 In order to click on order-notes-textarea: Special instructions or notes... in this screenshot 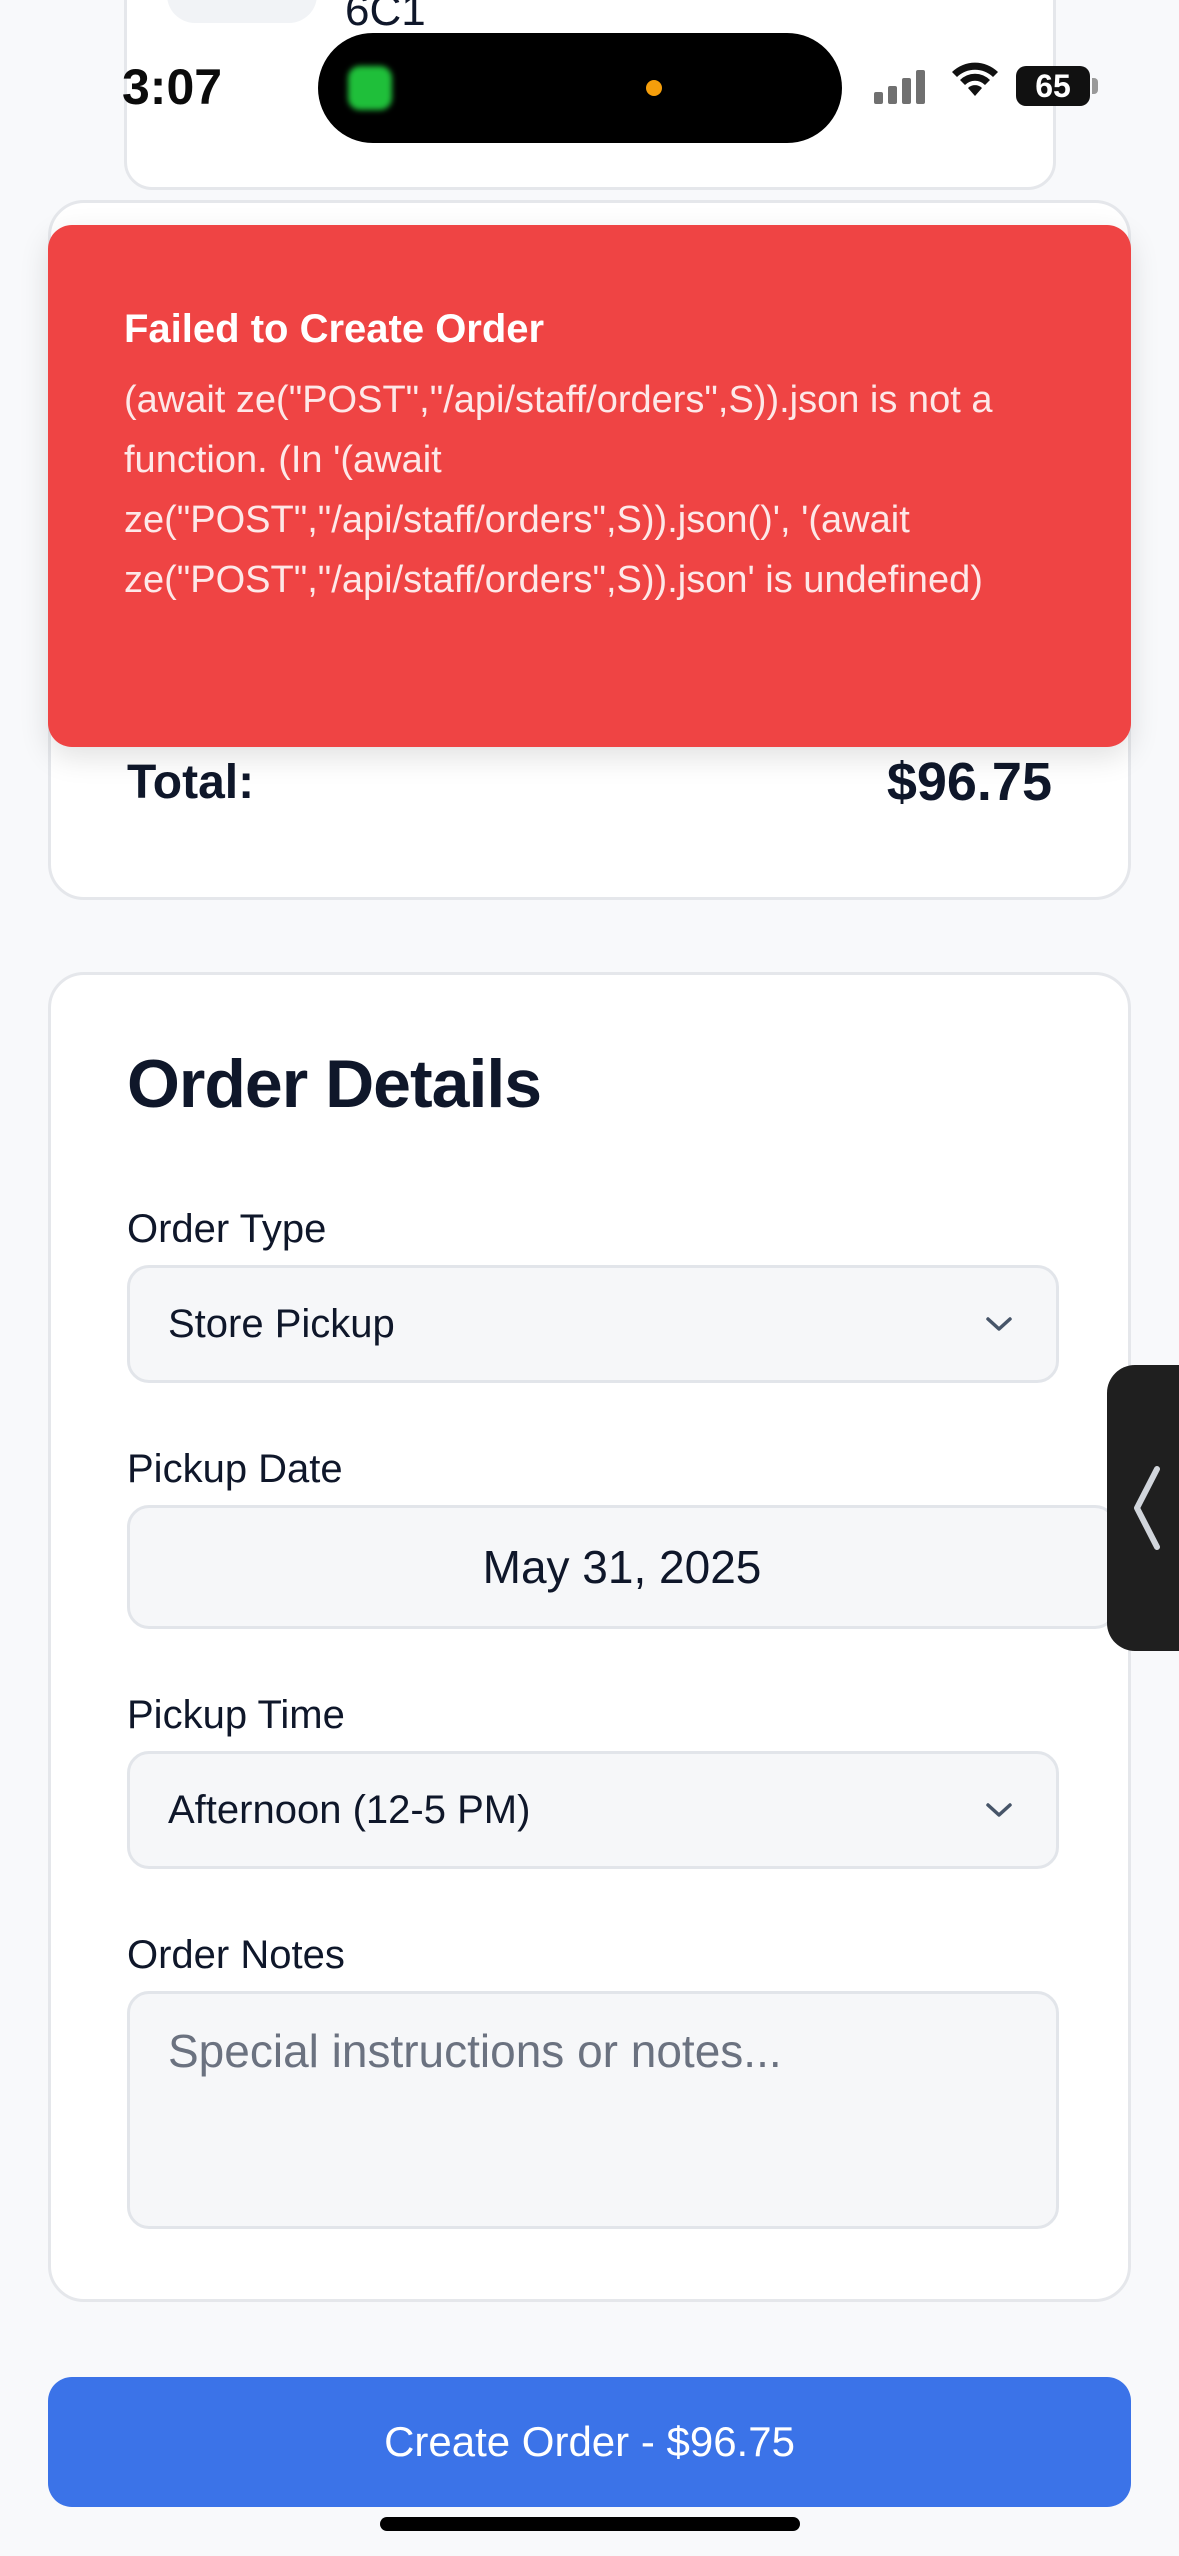, I will do `click(593, 2110)`.